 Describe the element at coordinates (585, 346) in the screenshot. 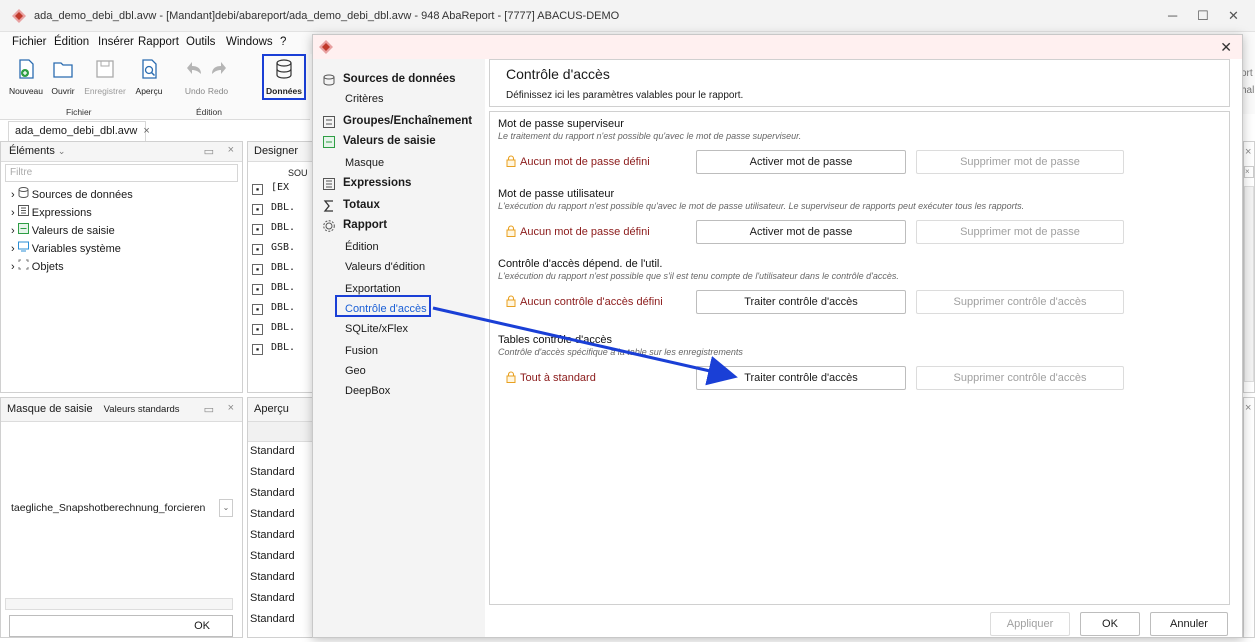

I see `annotation-arrow` at that location.